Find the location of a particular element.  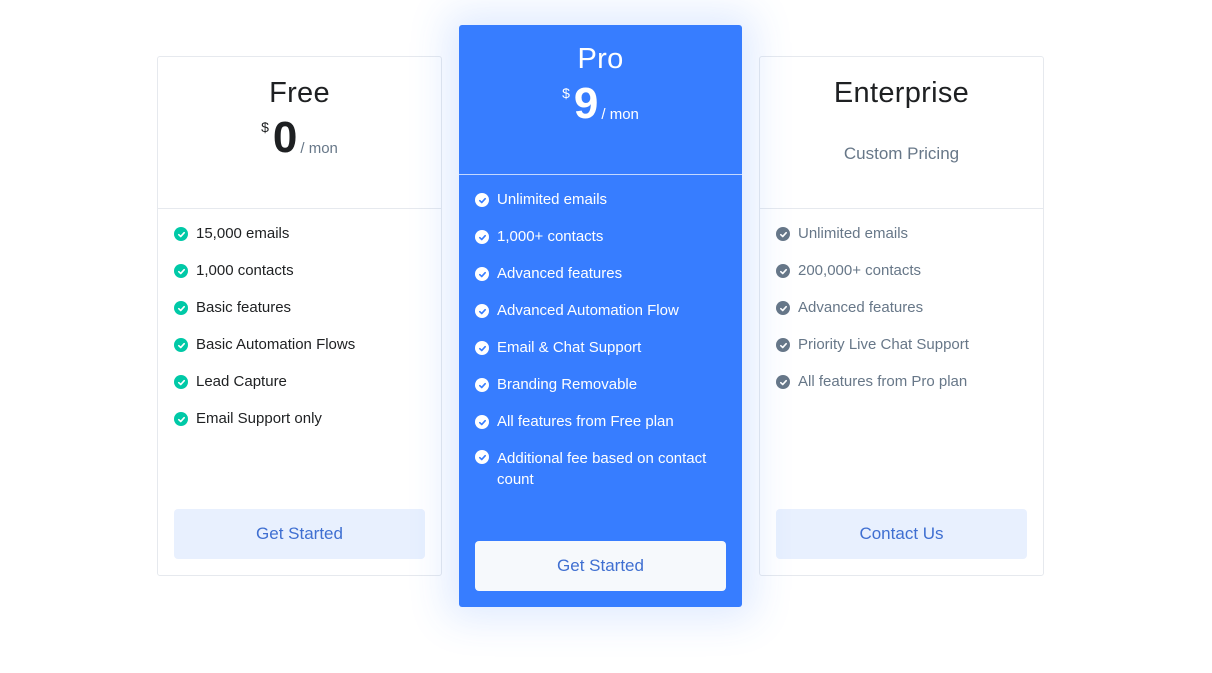

feature-label: Basic features is located at coordinates (244, 307).